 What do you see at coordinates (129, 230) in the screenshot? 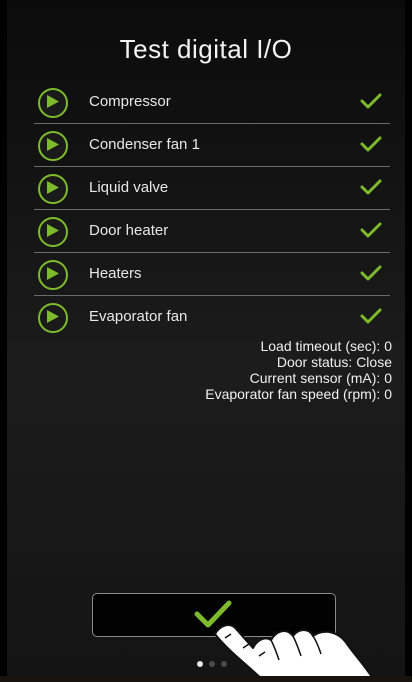
I see `output-label: Door heater` at bounding box center [129, 230].